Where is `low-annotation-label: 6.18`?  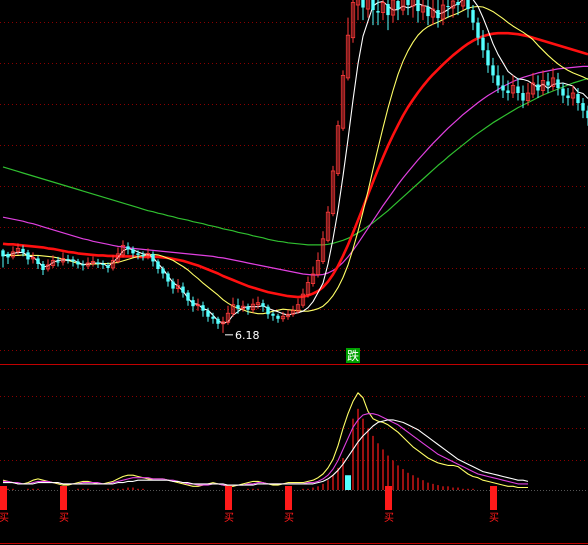 low-annotation-label: 6.18 is located at coordinates (247, 335).